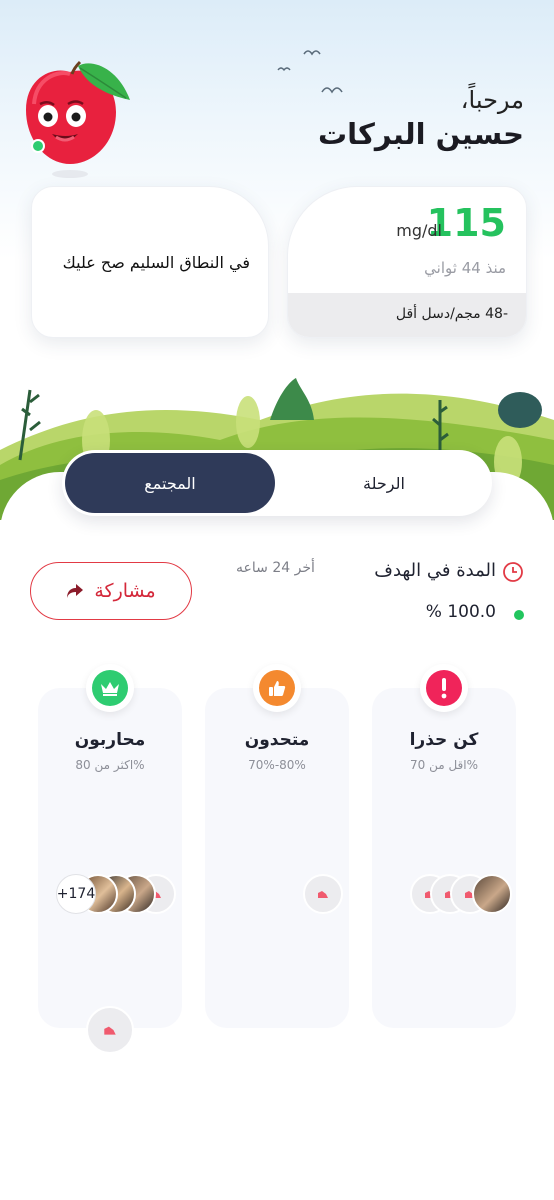  I want to click on user-name: حسين البركات, so click(420, 134).